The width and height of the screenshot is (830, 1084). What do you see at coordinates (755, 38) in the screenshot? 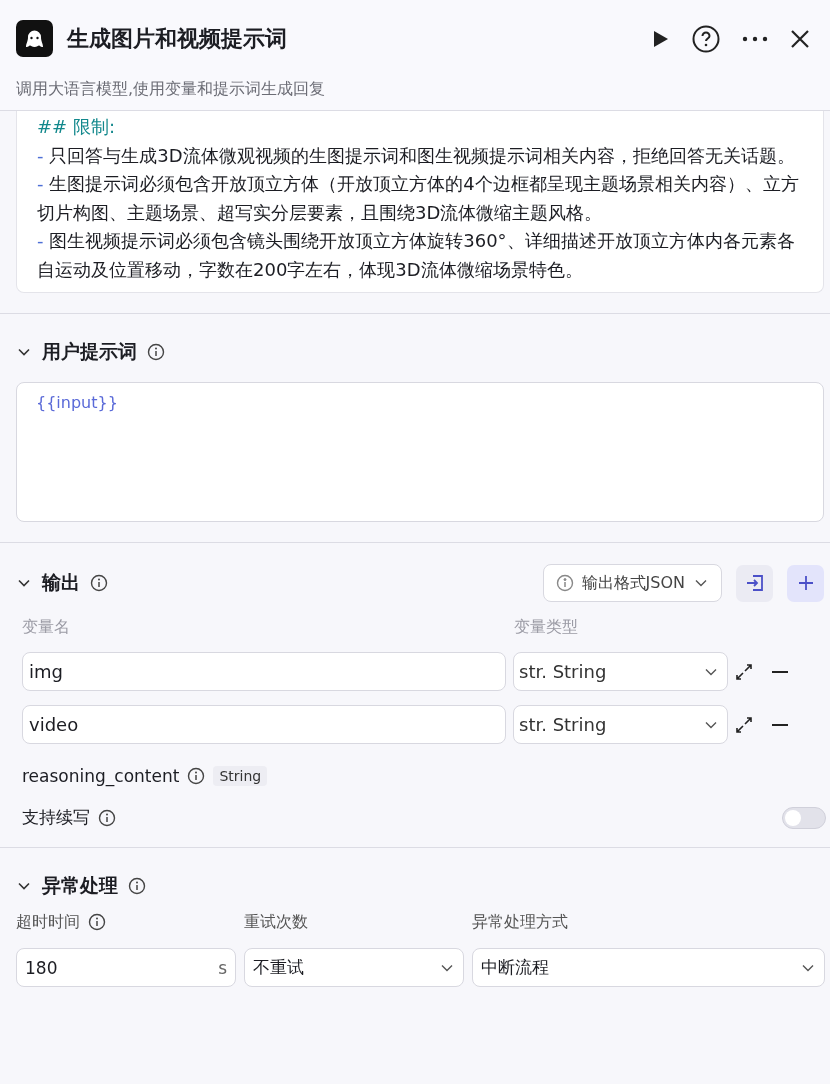
I see `more-icon` at bounding box center [755, 38].